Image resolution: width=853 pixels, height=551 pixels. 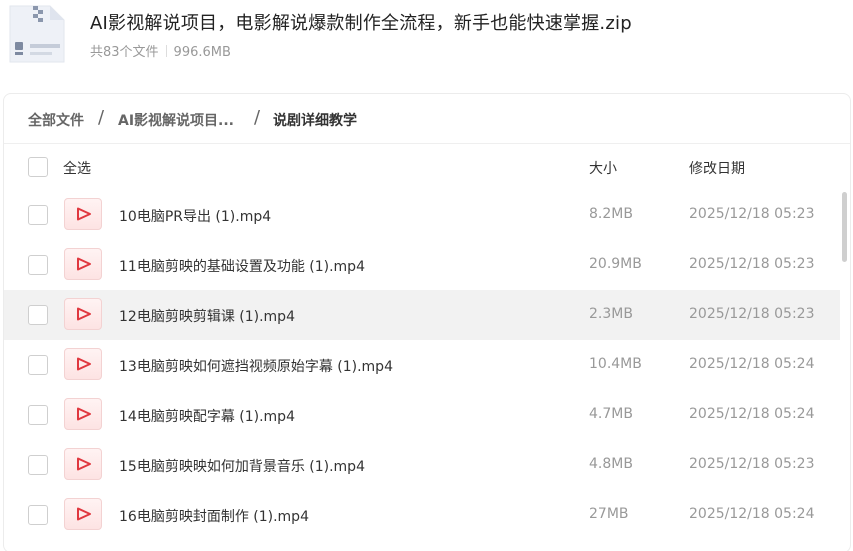 I want to click on file-name: 12电脑剪映剪辑课 (1).mp4, so click(x=207, y=316).